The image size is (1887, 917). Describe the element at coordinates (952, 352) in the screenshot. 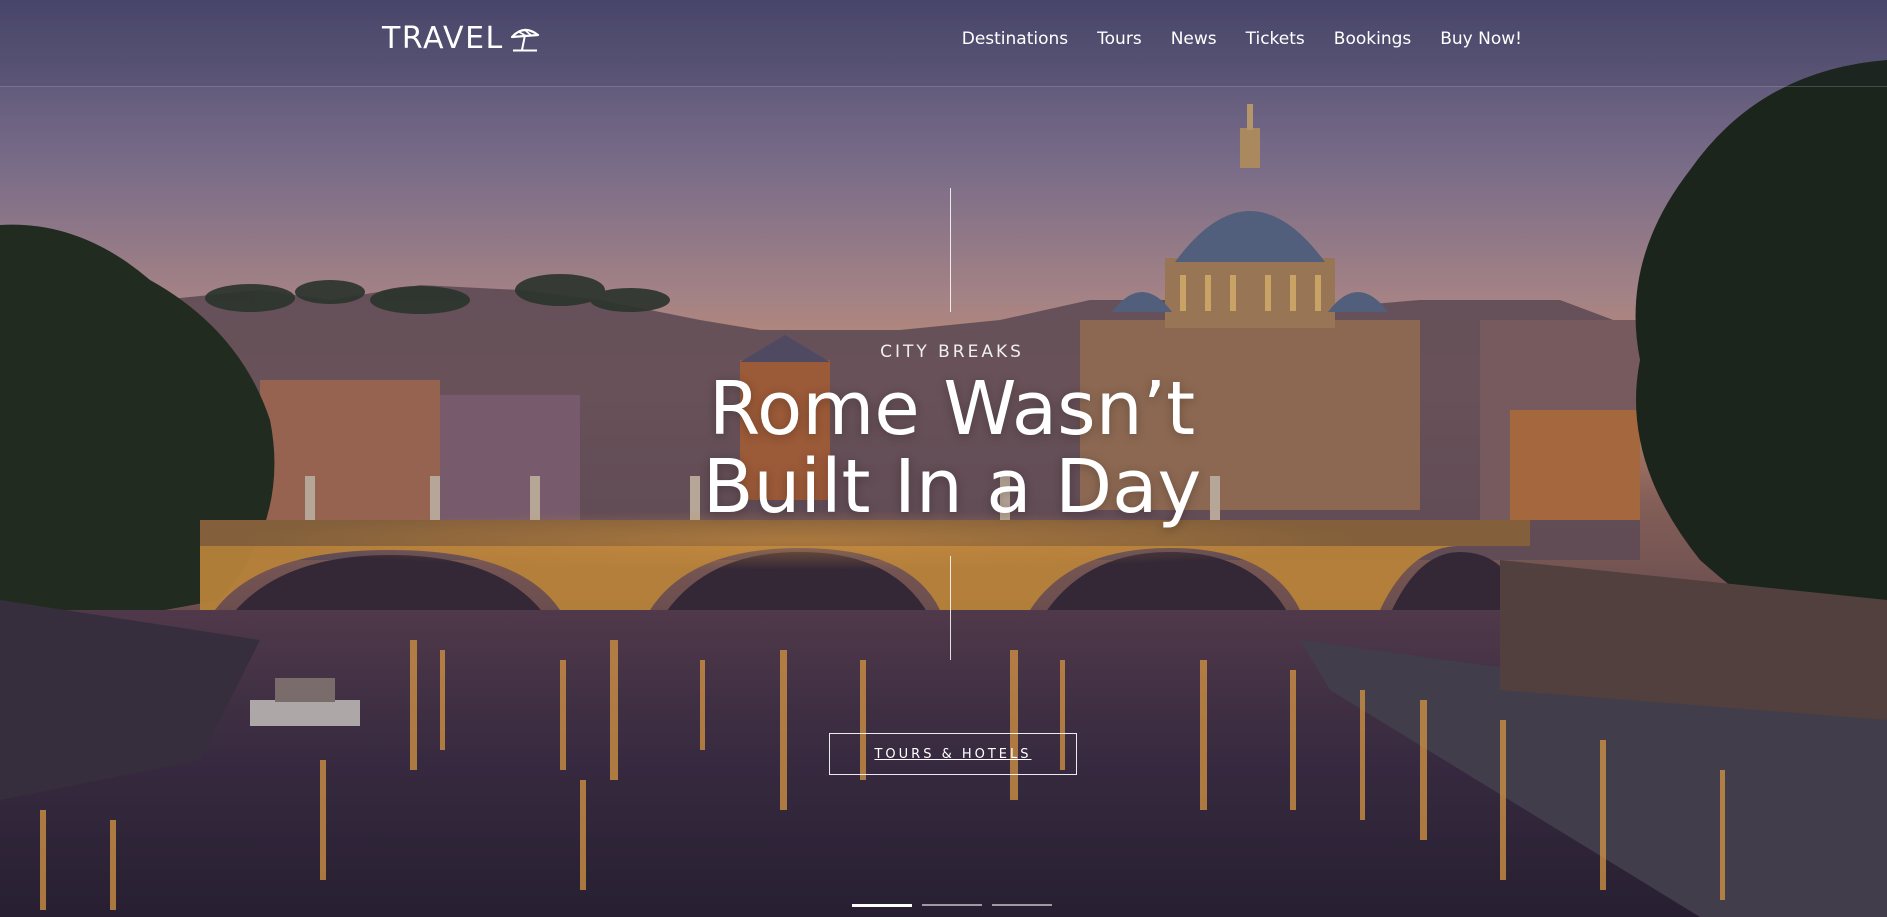

I see `hero-kicker: CITY BREAKS` at that location.